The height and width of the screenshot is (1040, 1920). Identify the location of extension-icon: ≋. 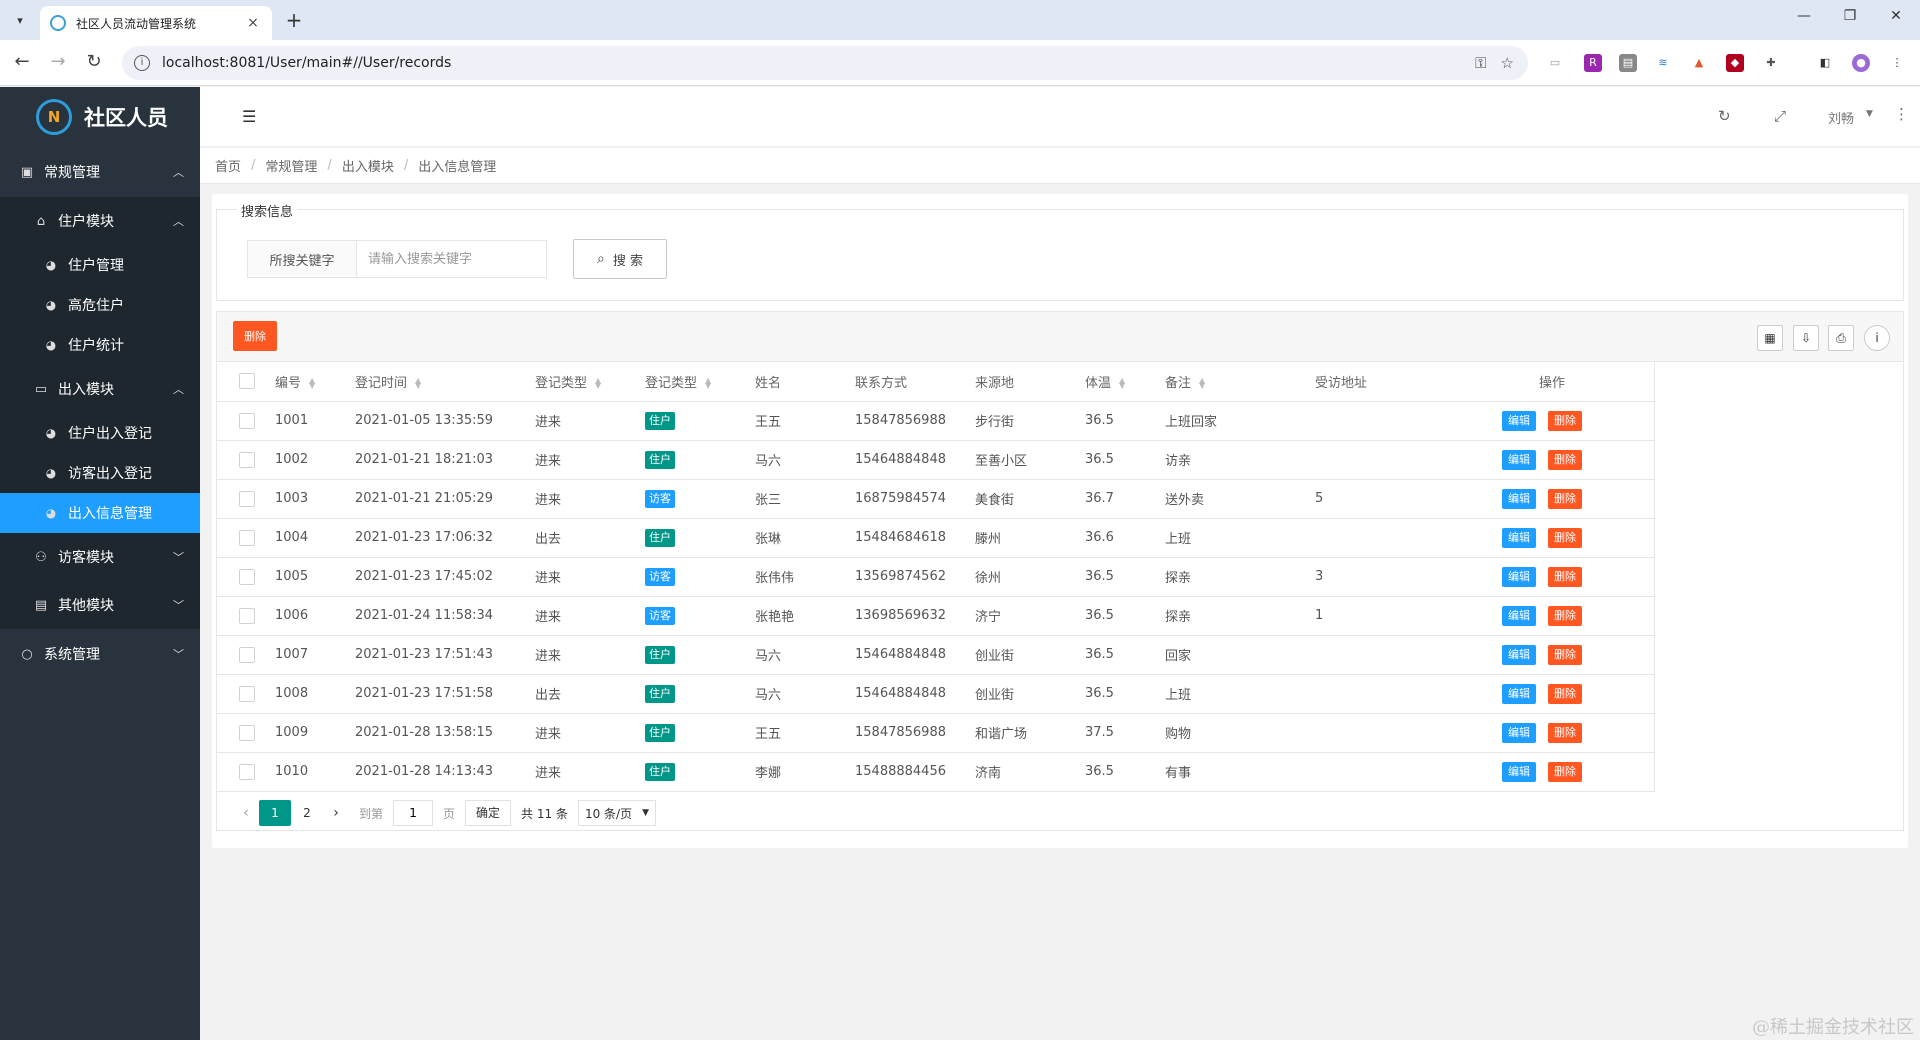
(1663, 63).